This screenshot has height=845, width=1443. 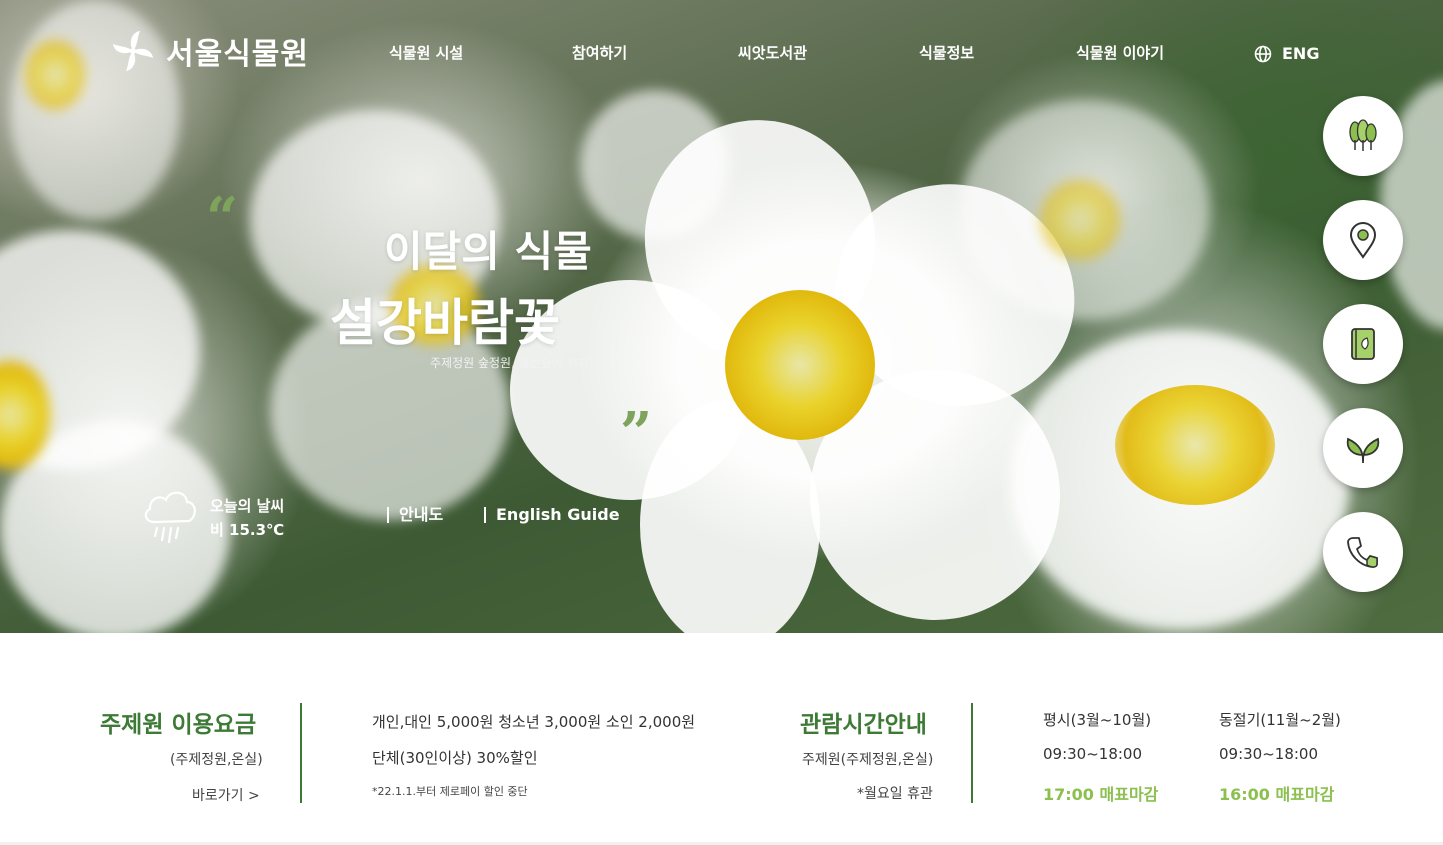 I want to click on trees-icon, so click(x=1363, y=135).